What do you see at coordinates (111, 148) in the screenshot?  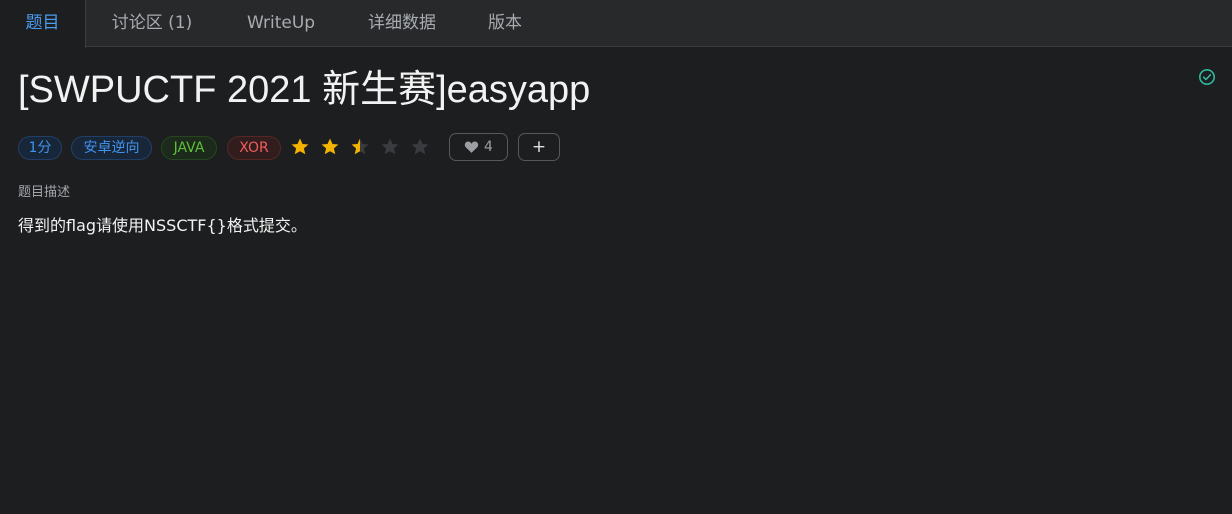 I see `category-tag: 安卓逆向` at bounding box center [111, 148].